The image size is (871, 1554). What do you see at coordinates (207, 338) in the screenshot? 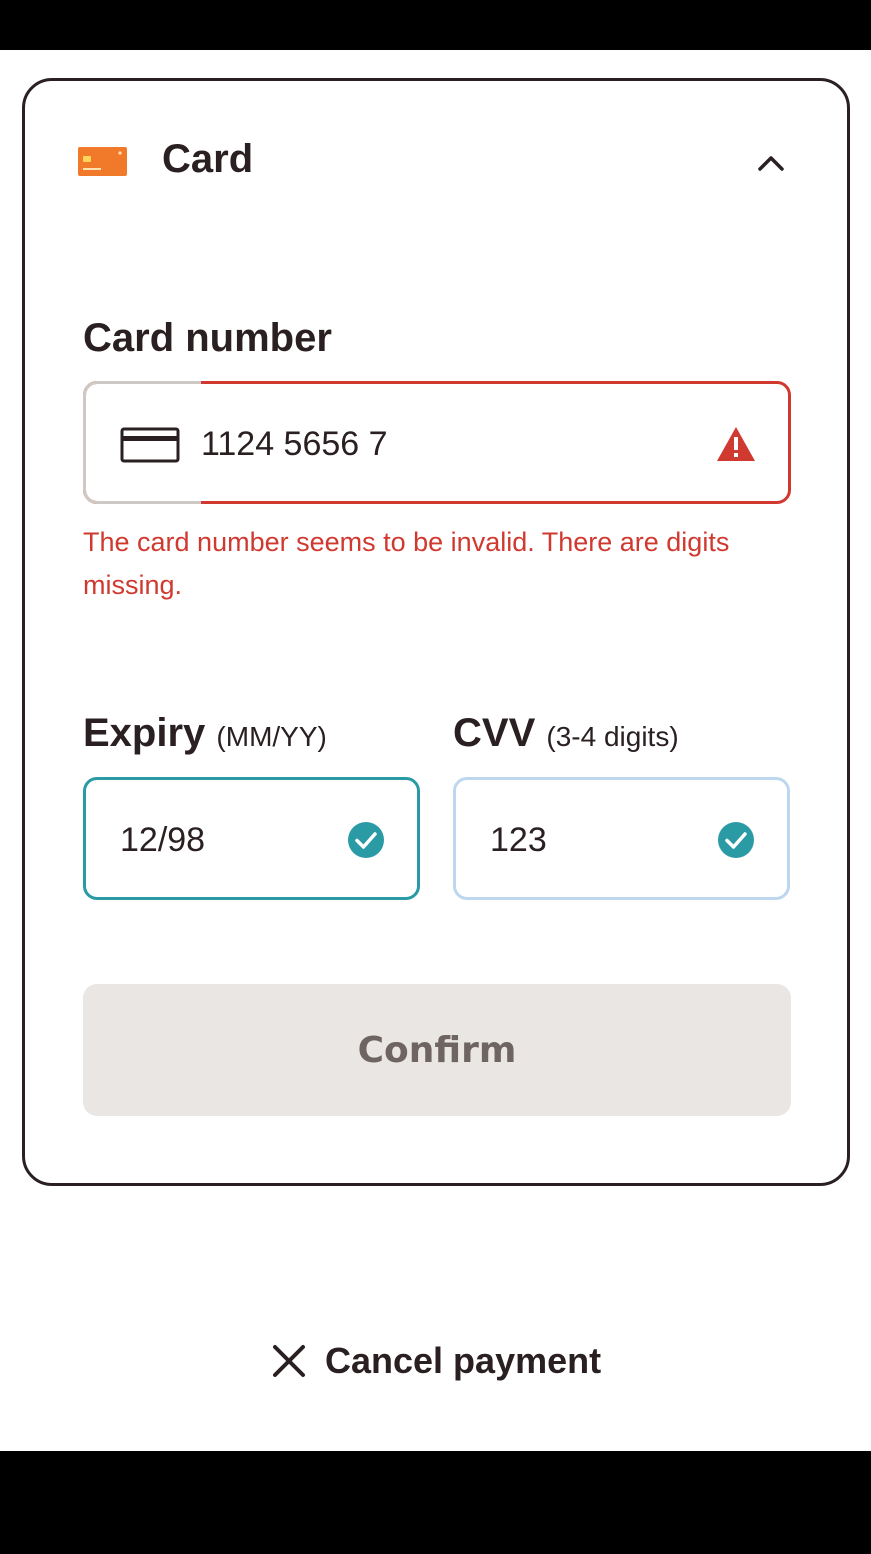
I see `card-number-label: Card number` at bounding box center [207, 338].